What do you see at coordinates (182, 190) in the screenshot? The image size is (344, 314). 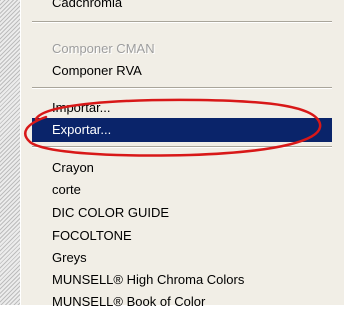 I see `menu-item-corte: corte` at bounding box center [182, 190].